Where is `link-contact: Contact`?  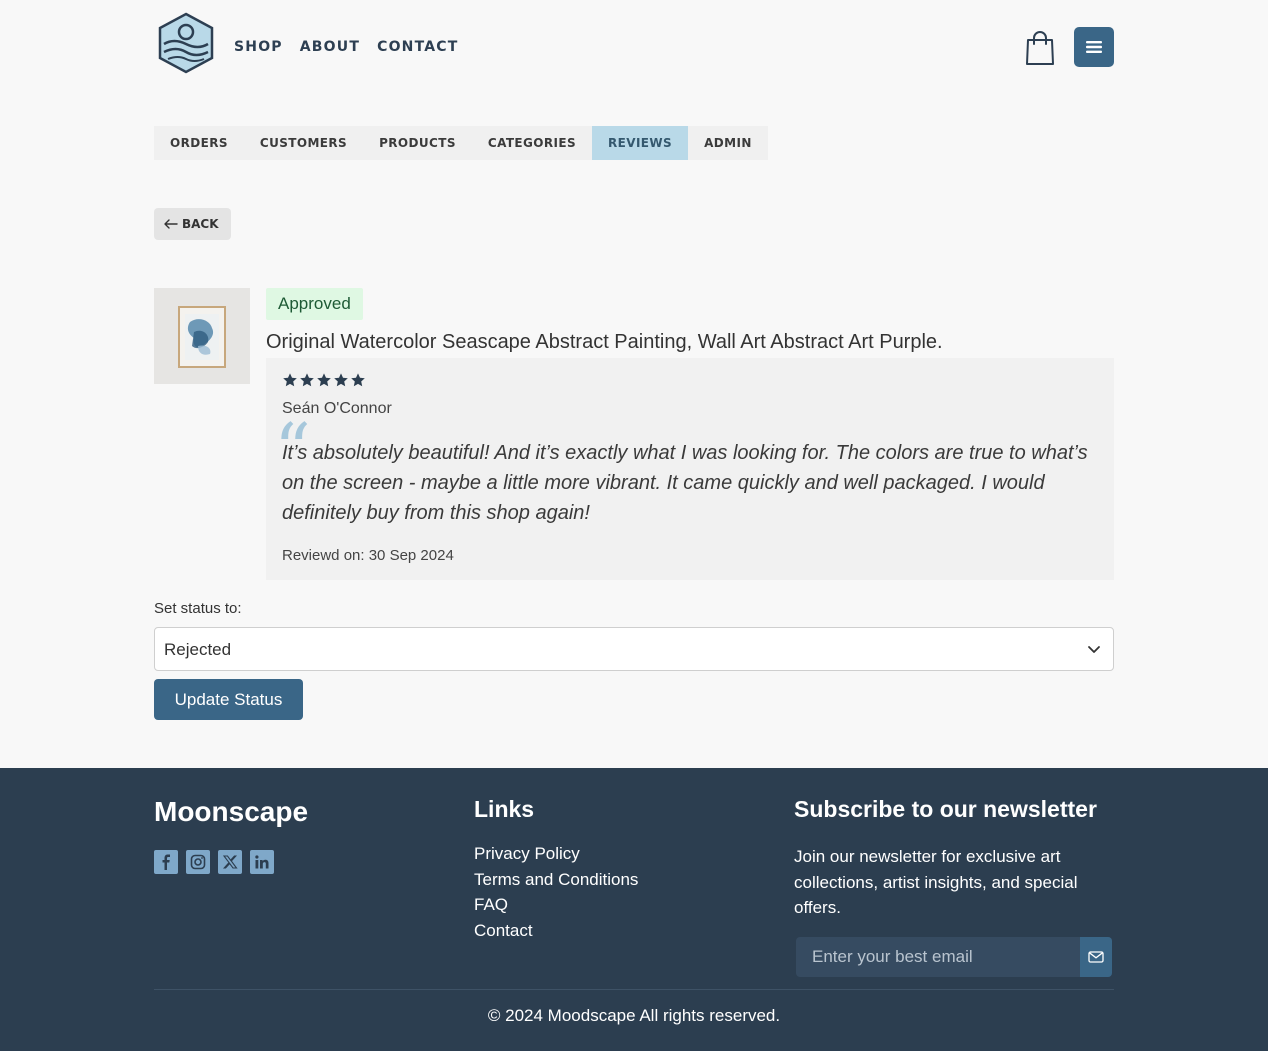
link-contact: Contact is located at coordinates (556, 931).